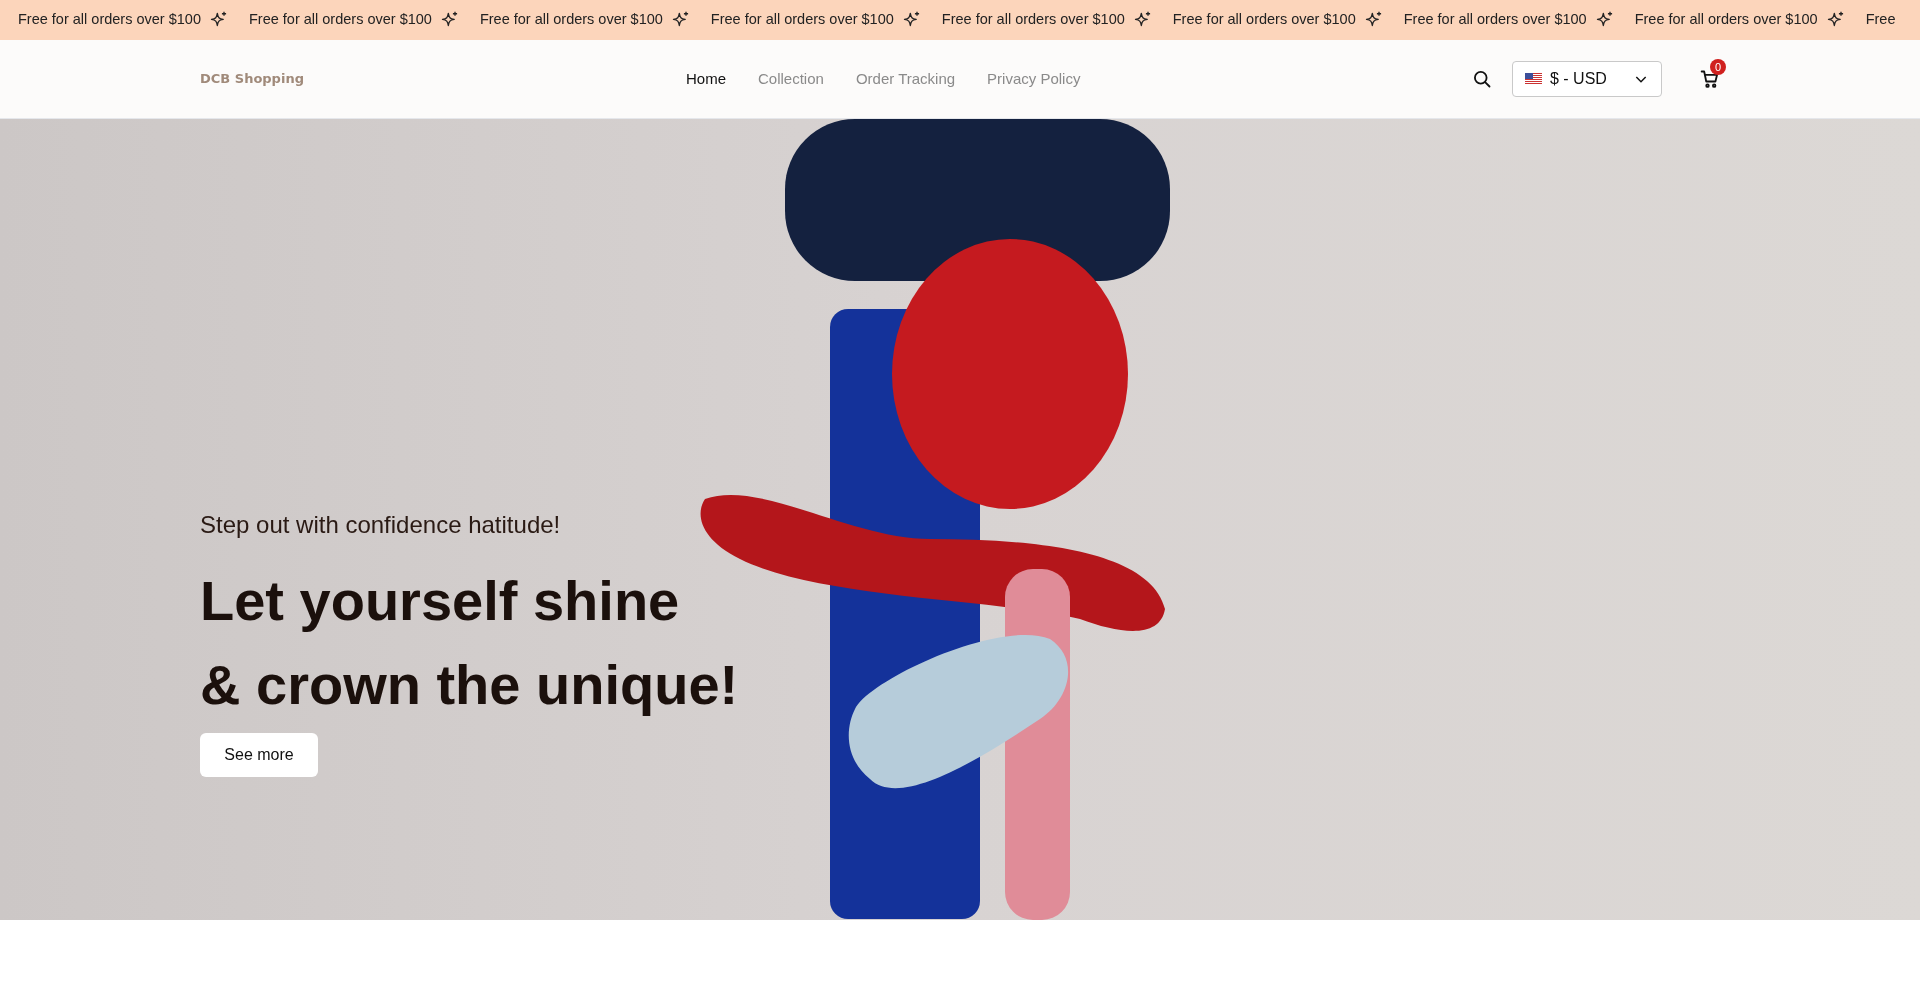 Image resolution: width=1920 pixels, height=993 pixels. What do you see at coordinates (1533, 79) in the screenshot?
I see `flag-icon` at bounding box center [1533, 79].